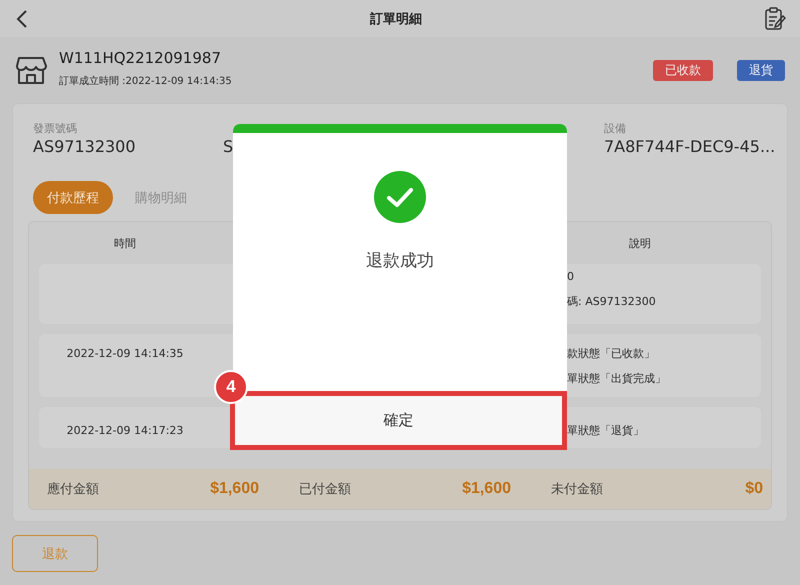  What do you see at coordinates (683, 70) in the screenshot?
I see `action-button: 已收款` at bounding box center [683, 70].